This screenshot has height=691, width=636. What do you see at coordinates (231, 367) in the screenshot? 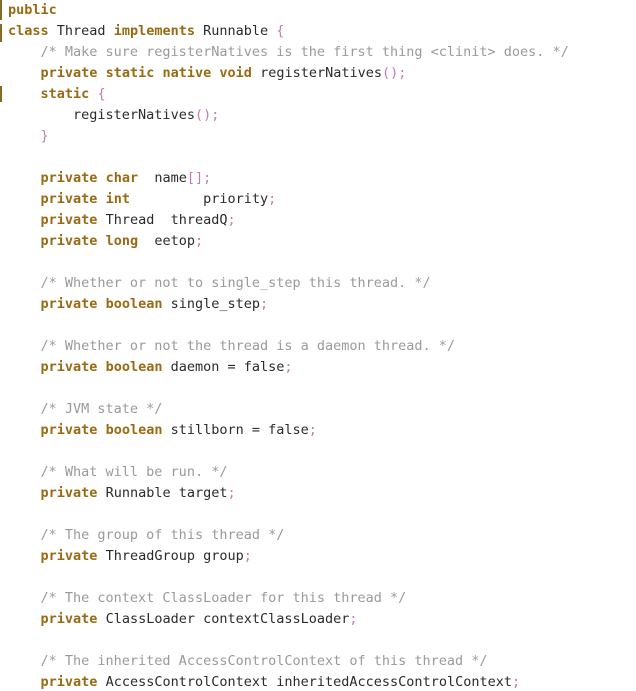
I see `code-token-id: =` at bounding box center [231, 367].